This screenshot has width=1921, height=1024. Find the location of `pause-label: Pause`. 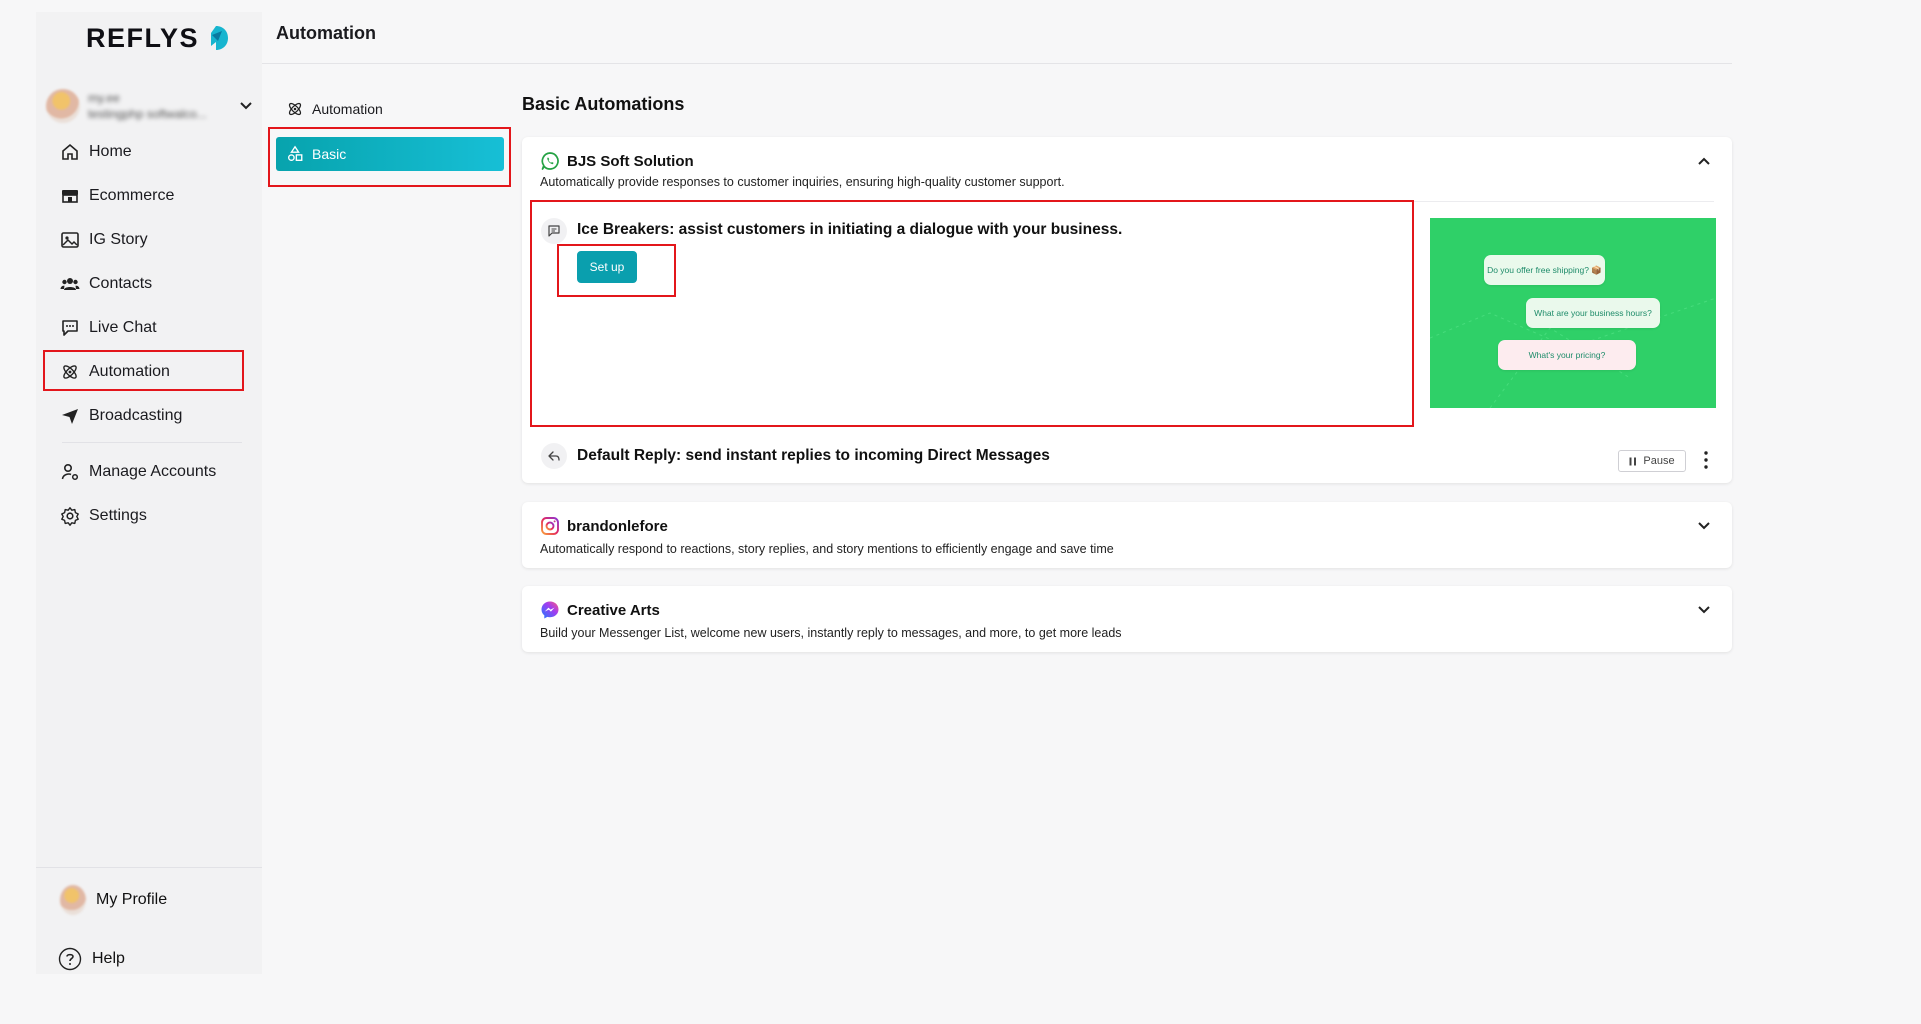

pause-label: Pause is located at coordinates (1659, 461).